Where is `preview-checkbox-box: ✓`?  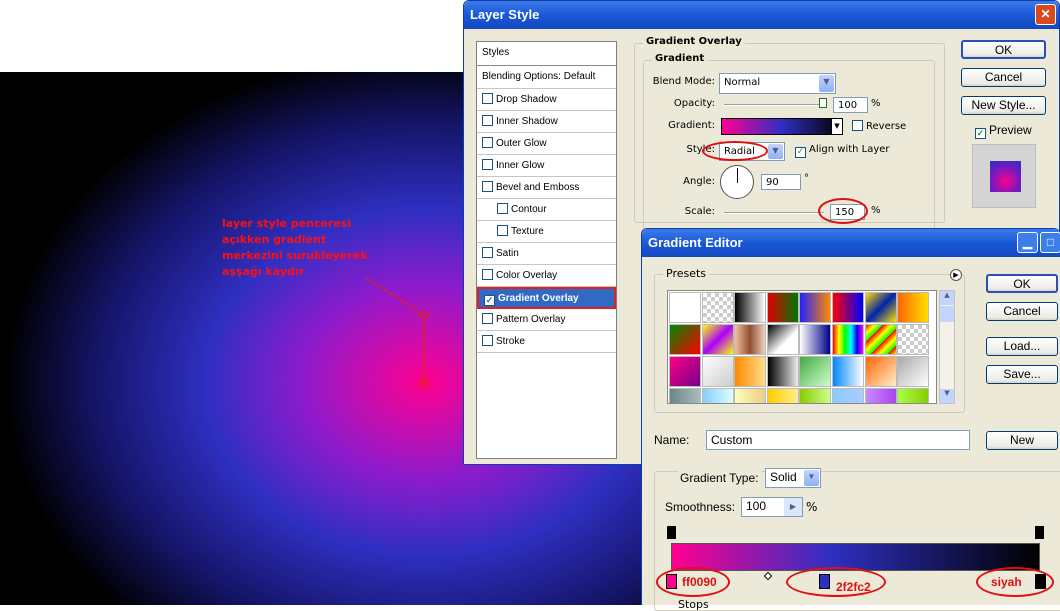 preview-checkbox-box: ✓ is located at coordinates (980, 133).